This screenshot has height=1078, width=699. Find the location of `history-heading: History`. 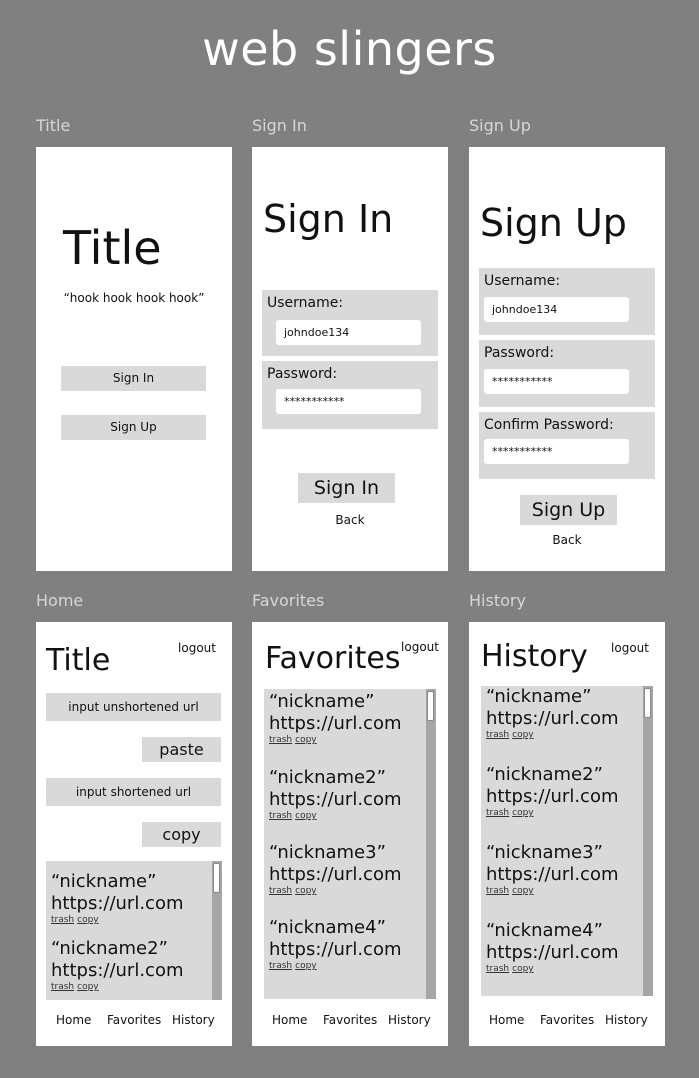

history-heading: History is located at coordinates (534, 656).